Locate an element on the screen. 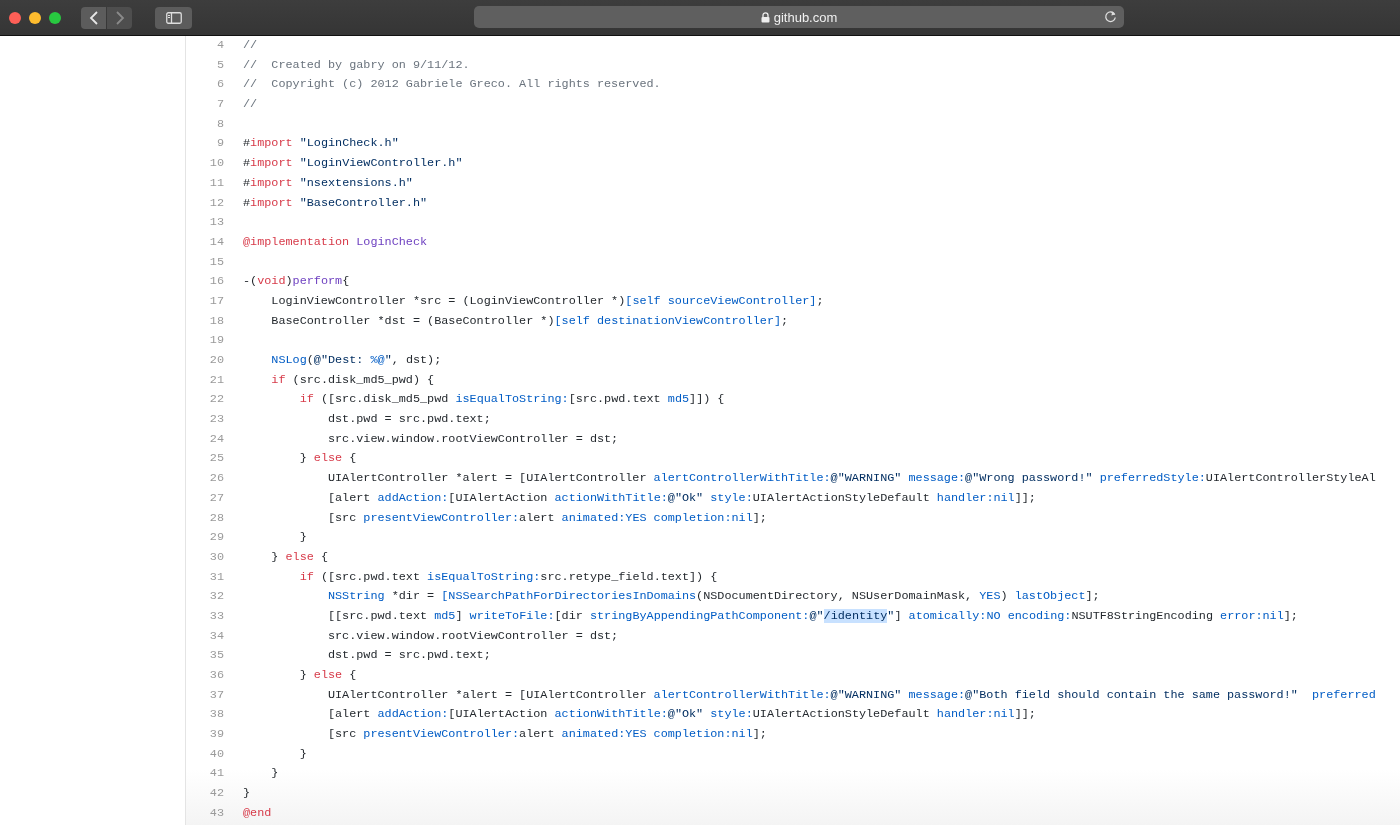 The height and width of the screenshot is (825, 1400). line-number: 29 is located at coordinates (216, 538).